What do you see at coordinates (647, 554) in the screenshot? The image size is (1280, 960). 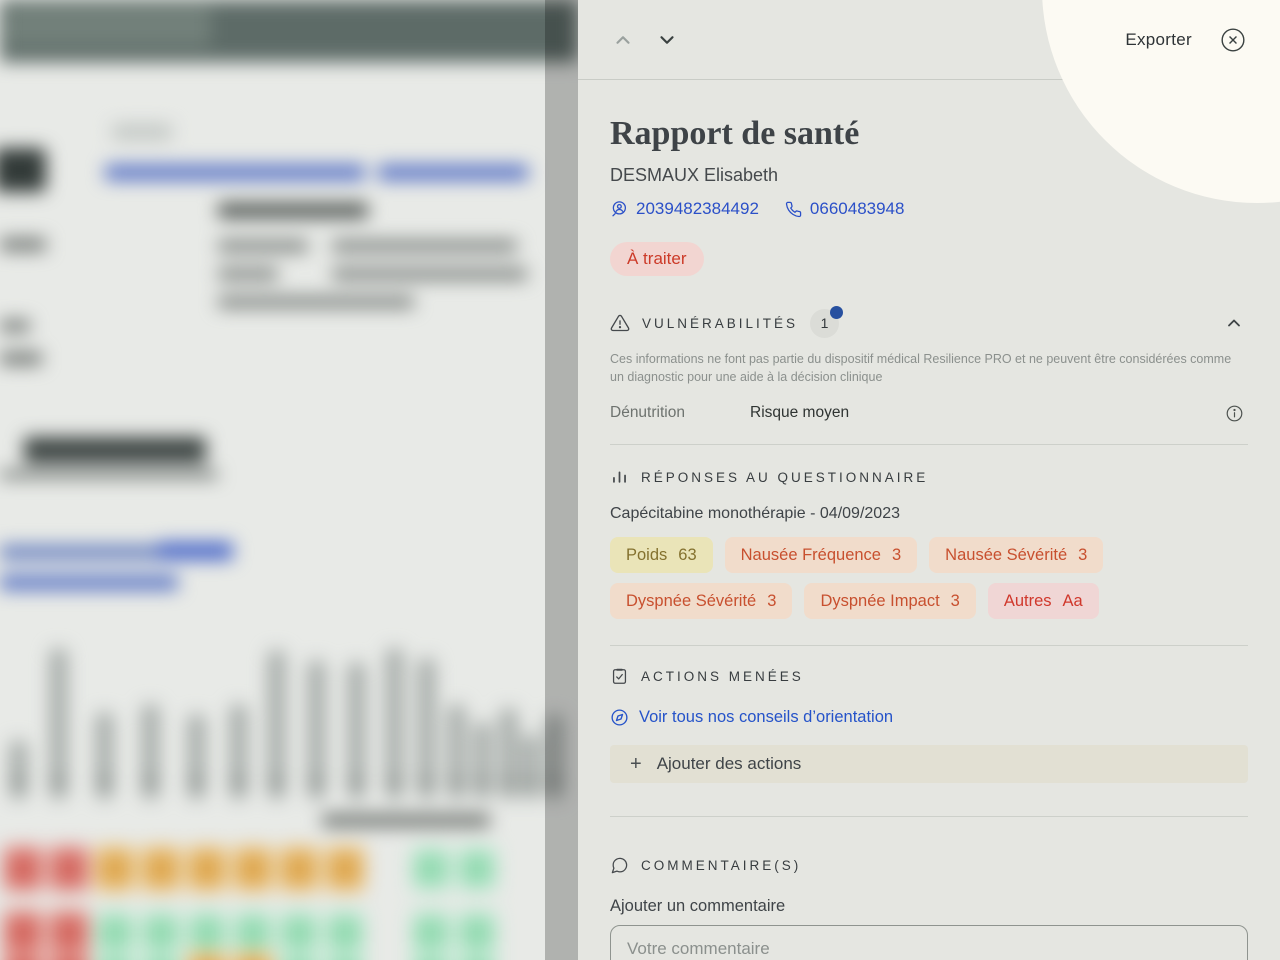 I see `chip-label: Poids` at bounding box center [647, 554].